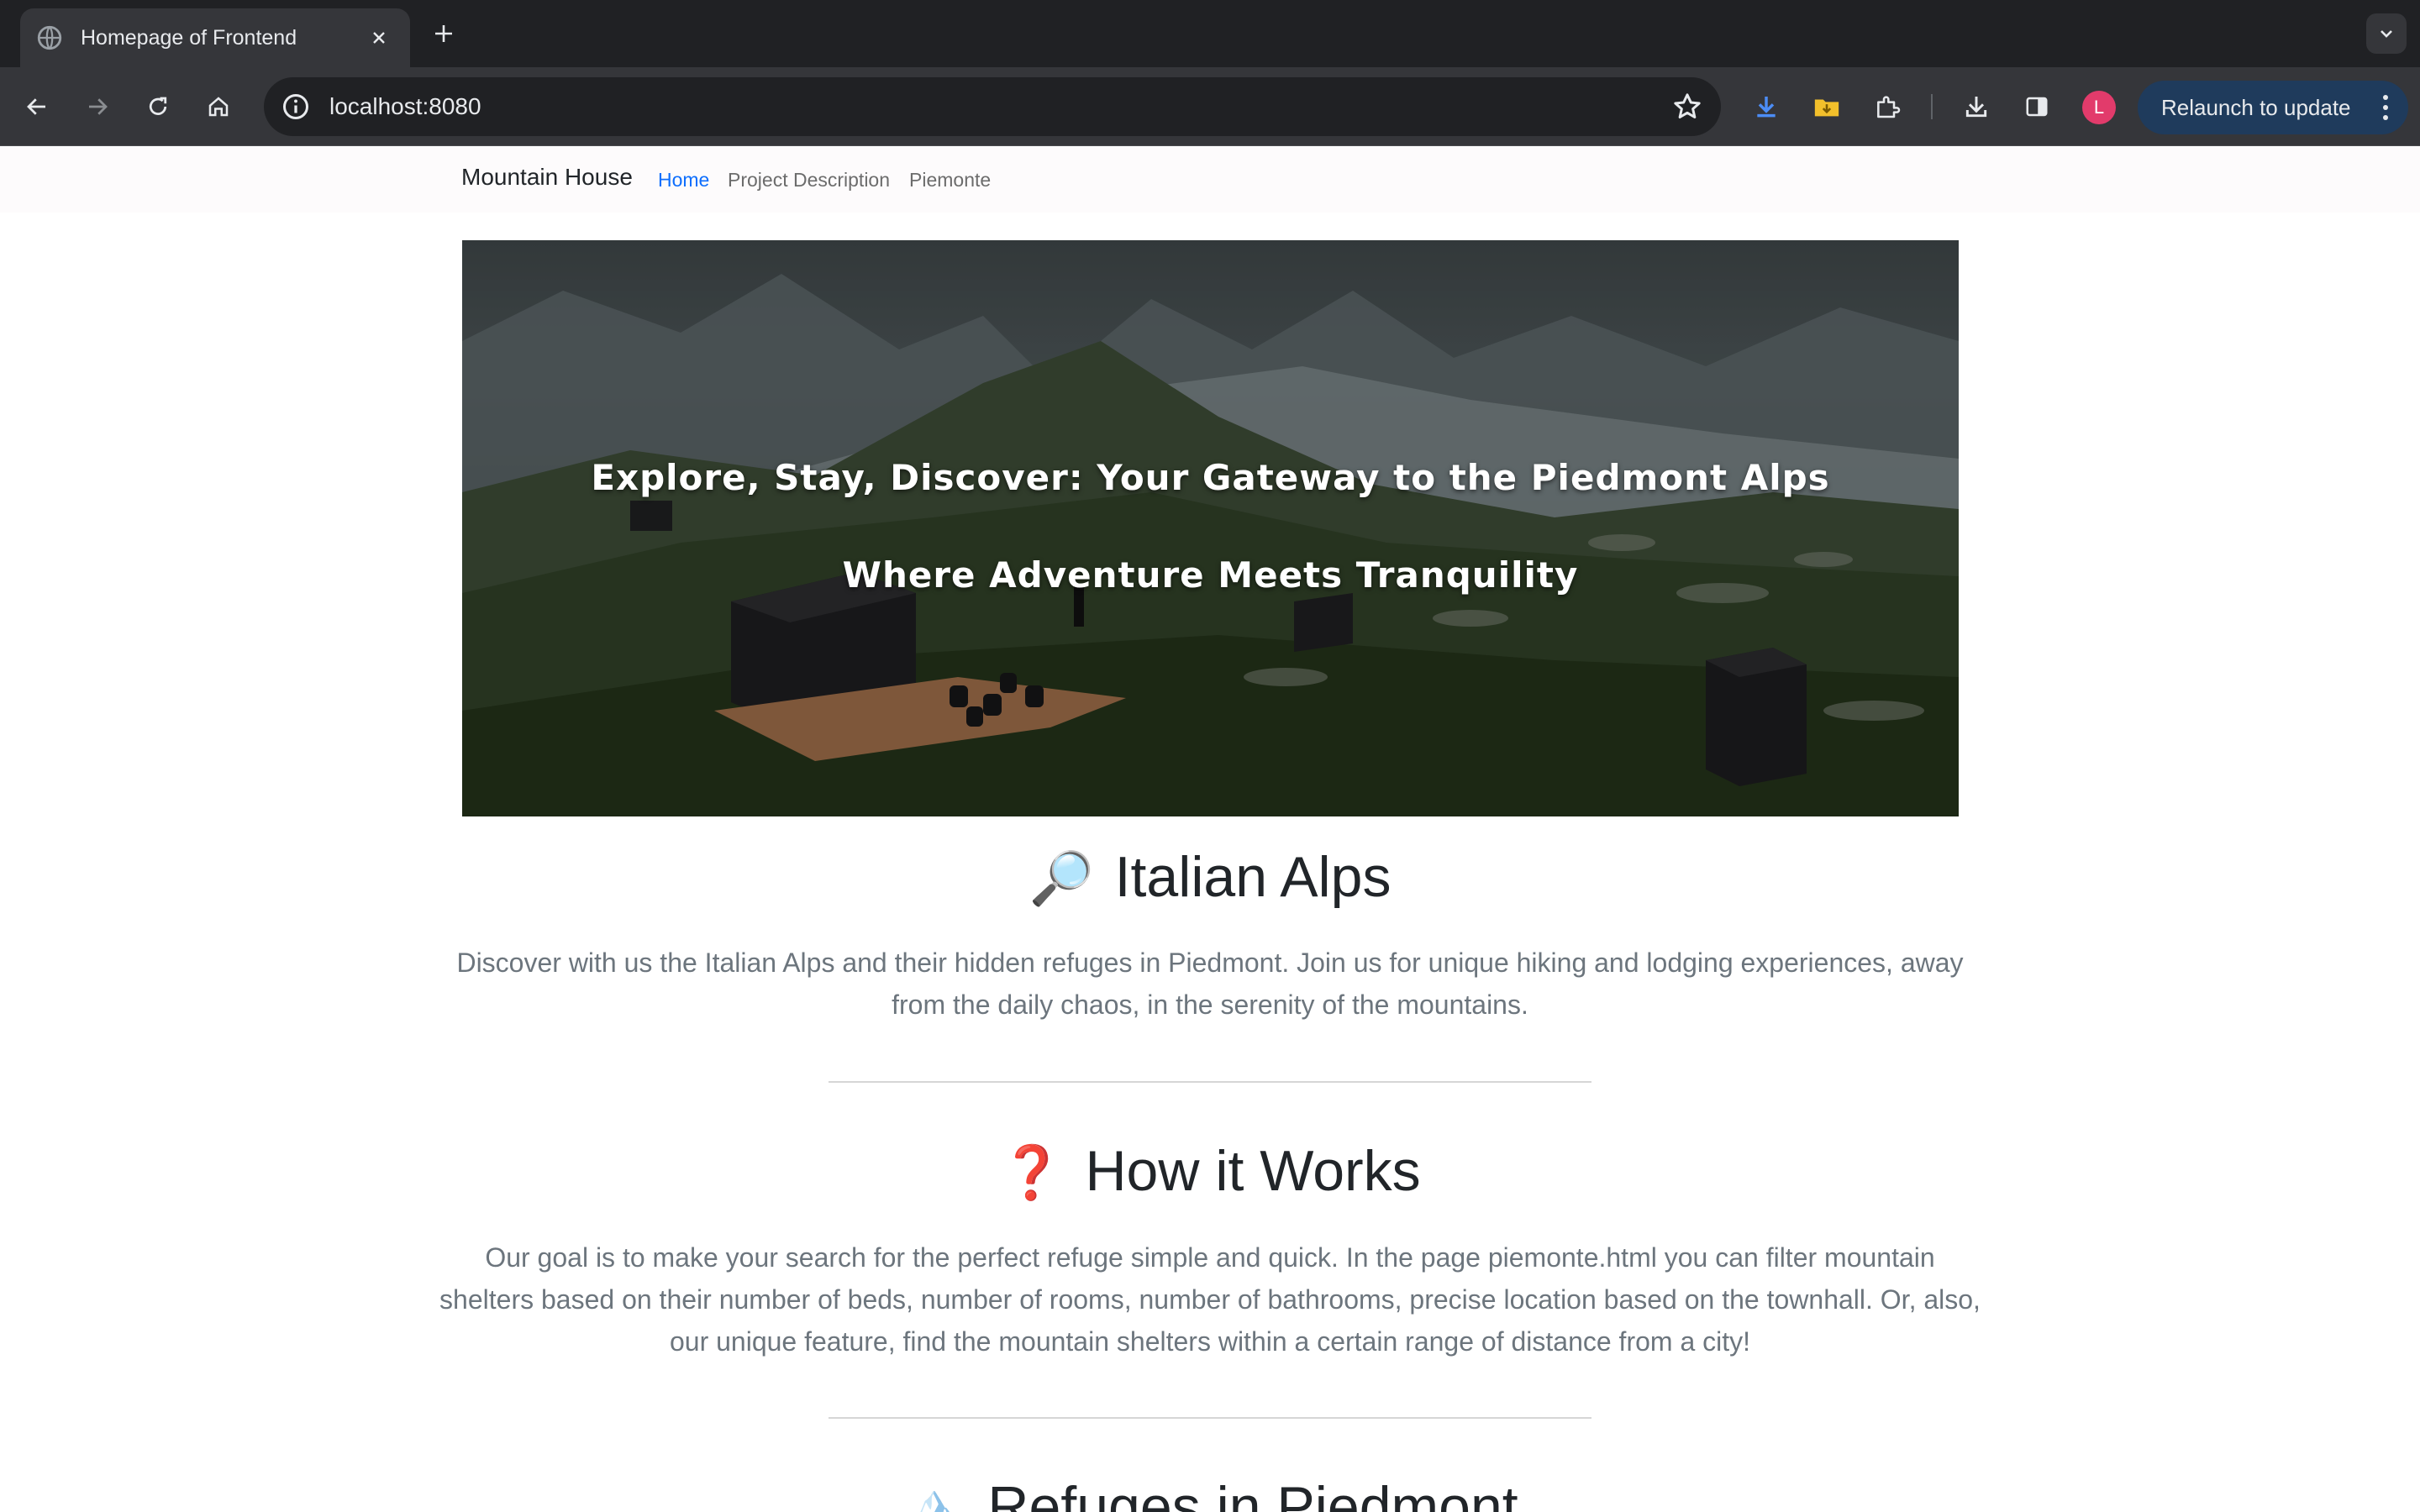 This screenshot has width=2420, height=1512. Describe the element at coordinates (50, 38) in the screenshot. I see `globe-icon` at that location.